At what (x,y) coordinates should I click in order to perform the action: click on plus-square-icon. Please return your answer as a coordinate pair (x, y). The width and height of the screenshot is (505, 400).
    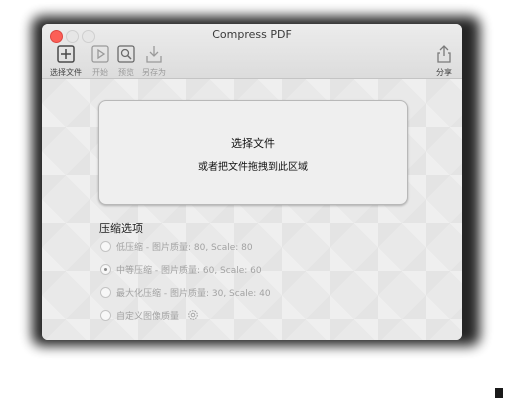
    Looking at the image, I should click on (66, 54).